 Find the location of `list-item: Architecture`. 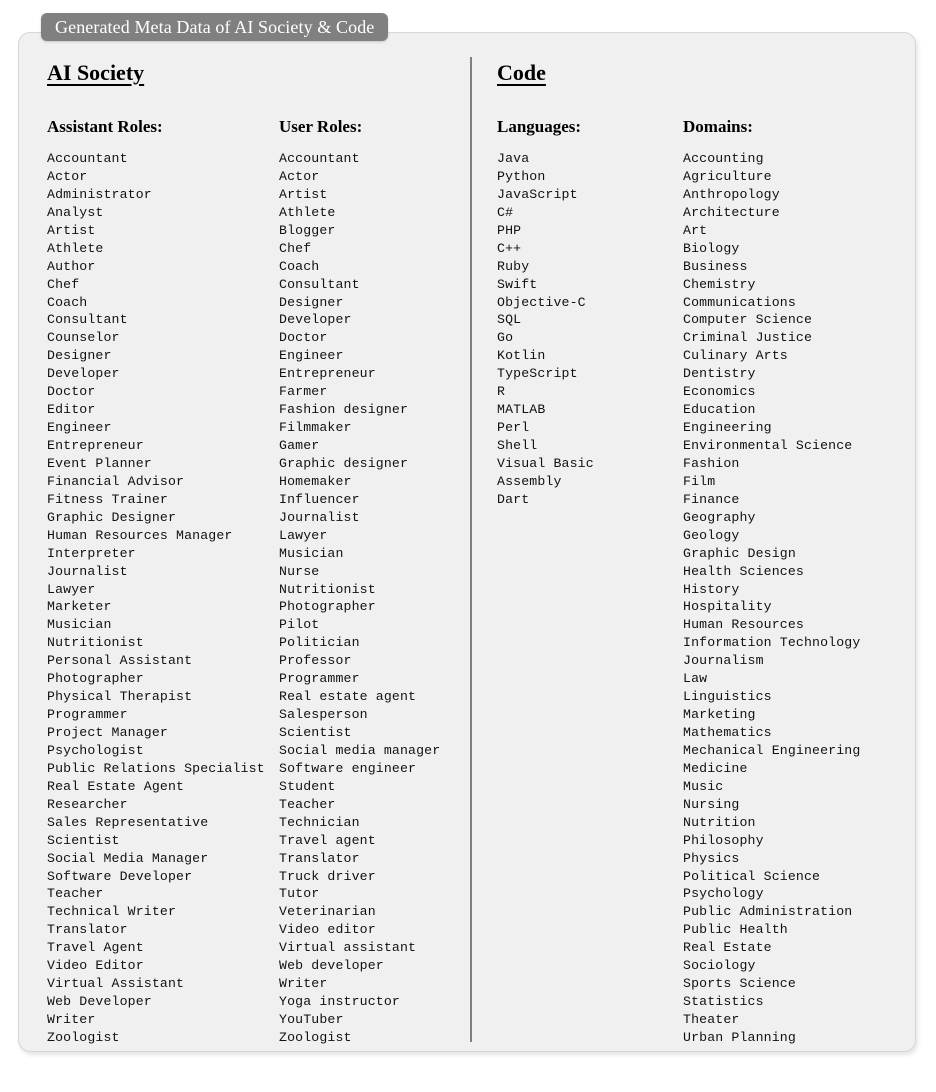

list-item: Architecture is located at coordinates (731, 212).